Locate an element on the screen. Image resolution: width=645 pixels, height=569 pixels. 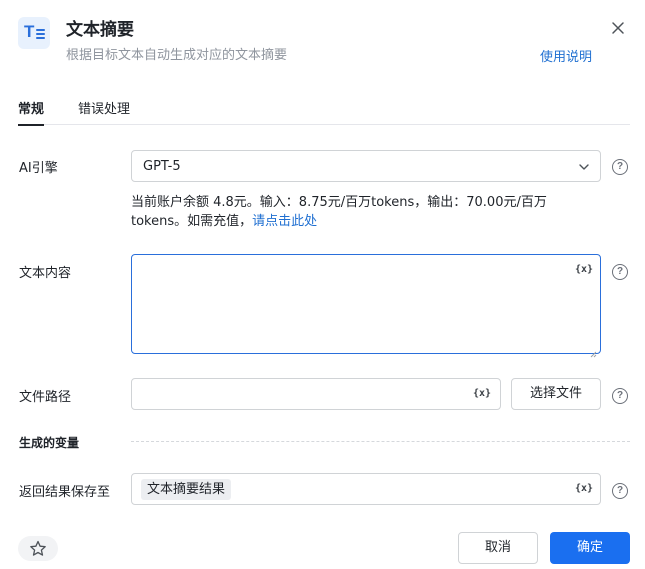
resize-handle-icon is located at coordinates (593, 350).